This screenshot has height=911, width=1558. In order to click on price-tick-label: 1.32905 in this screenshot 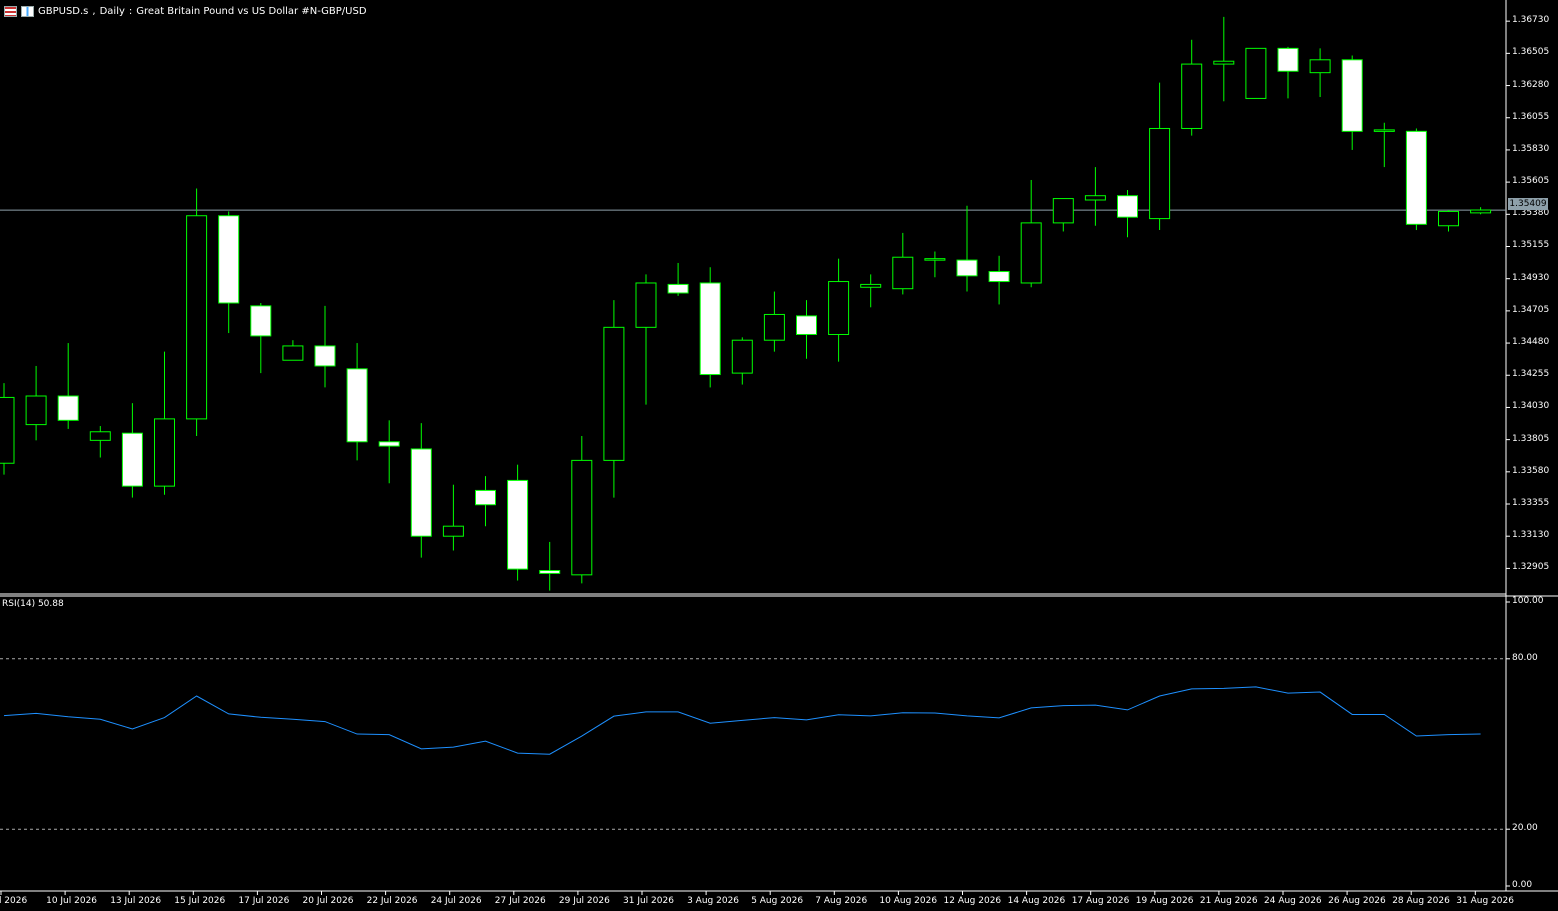, I will do `click(1531, 567)`.